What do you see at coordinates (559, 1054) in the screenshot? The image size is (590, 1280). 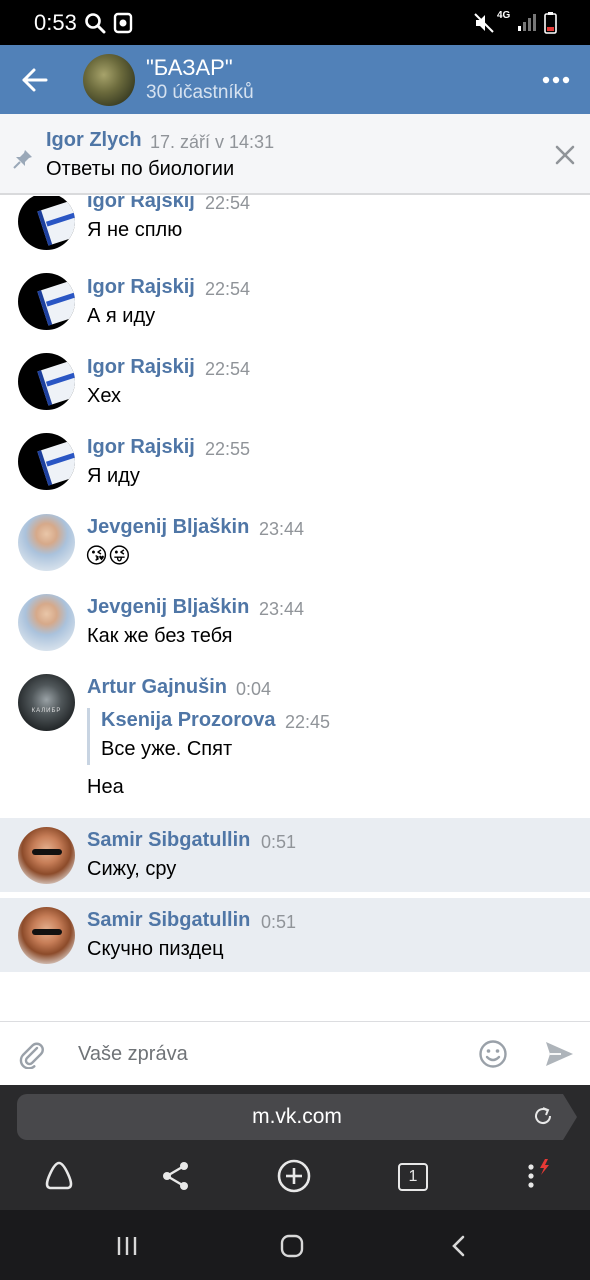 I see `send-icon` at bounding box center [559, 1054].